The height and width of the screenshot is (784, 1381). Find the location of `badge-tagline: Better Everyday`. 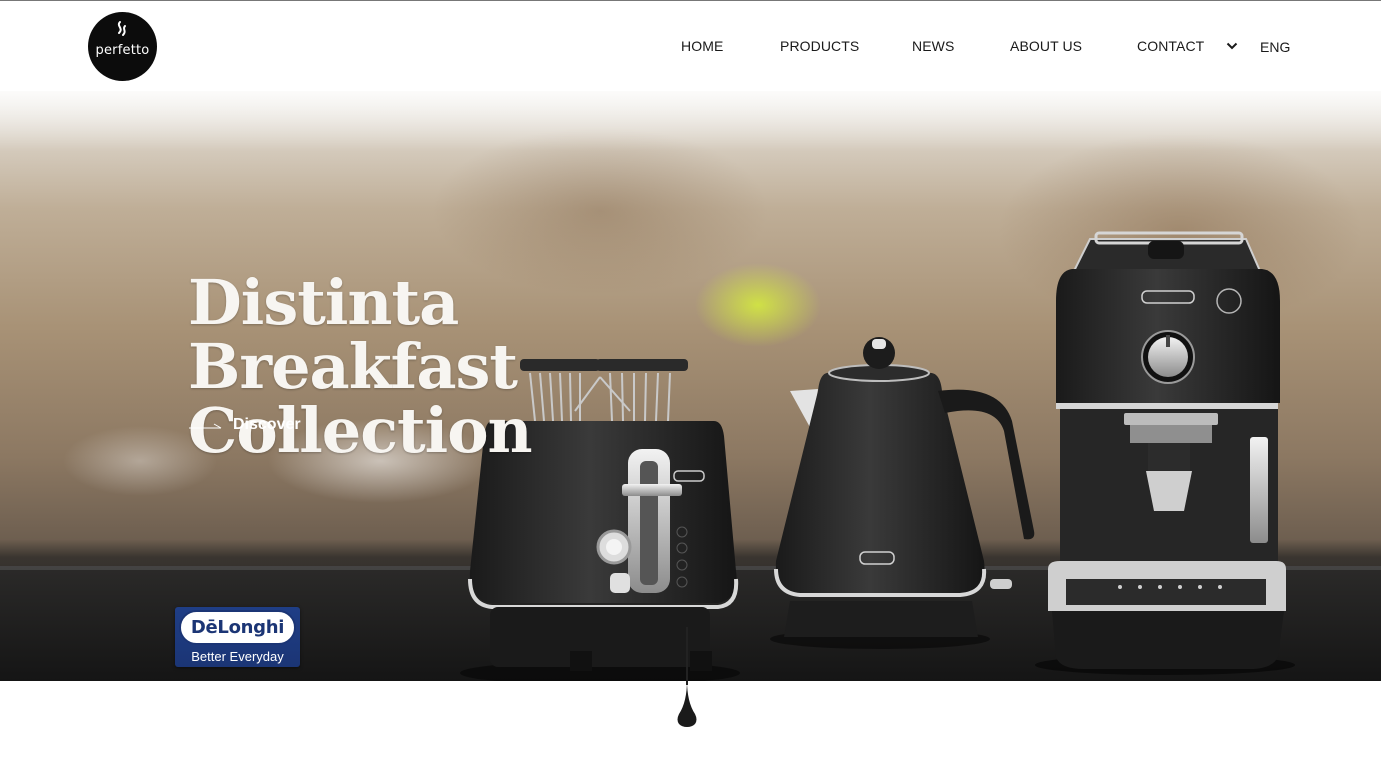

badge-tagline: Better Everyday is located at coordinates (237, 656).